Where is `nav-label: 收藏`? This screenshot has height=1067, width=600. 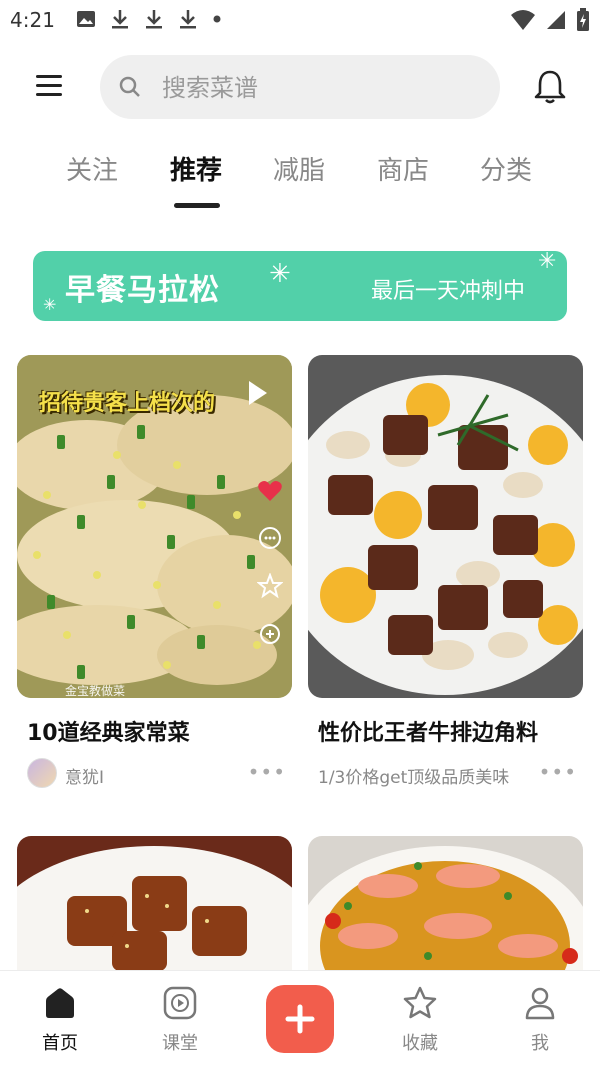
nav-label: 收藏 is located at coordinates (420, 1043).